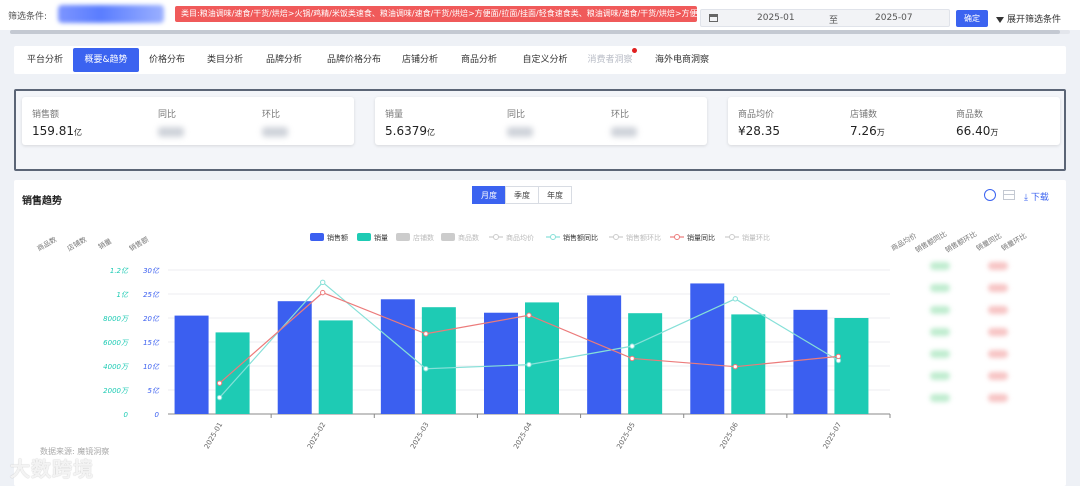  What do you see at coordinates (381, 237) in the screenshot?
I see `legend-label: 销量` at bounding box center [381, 237].